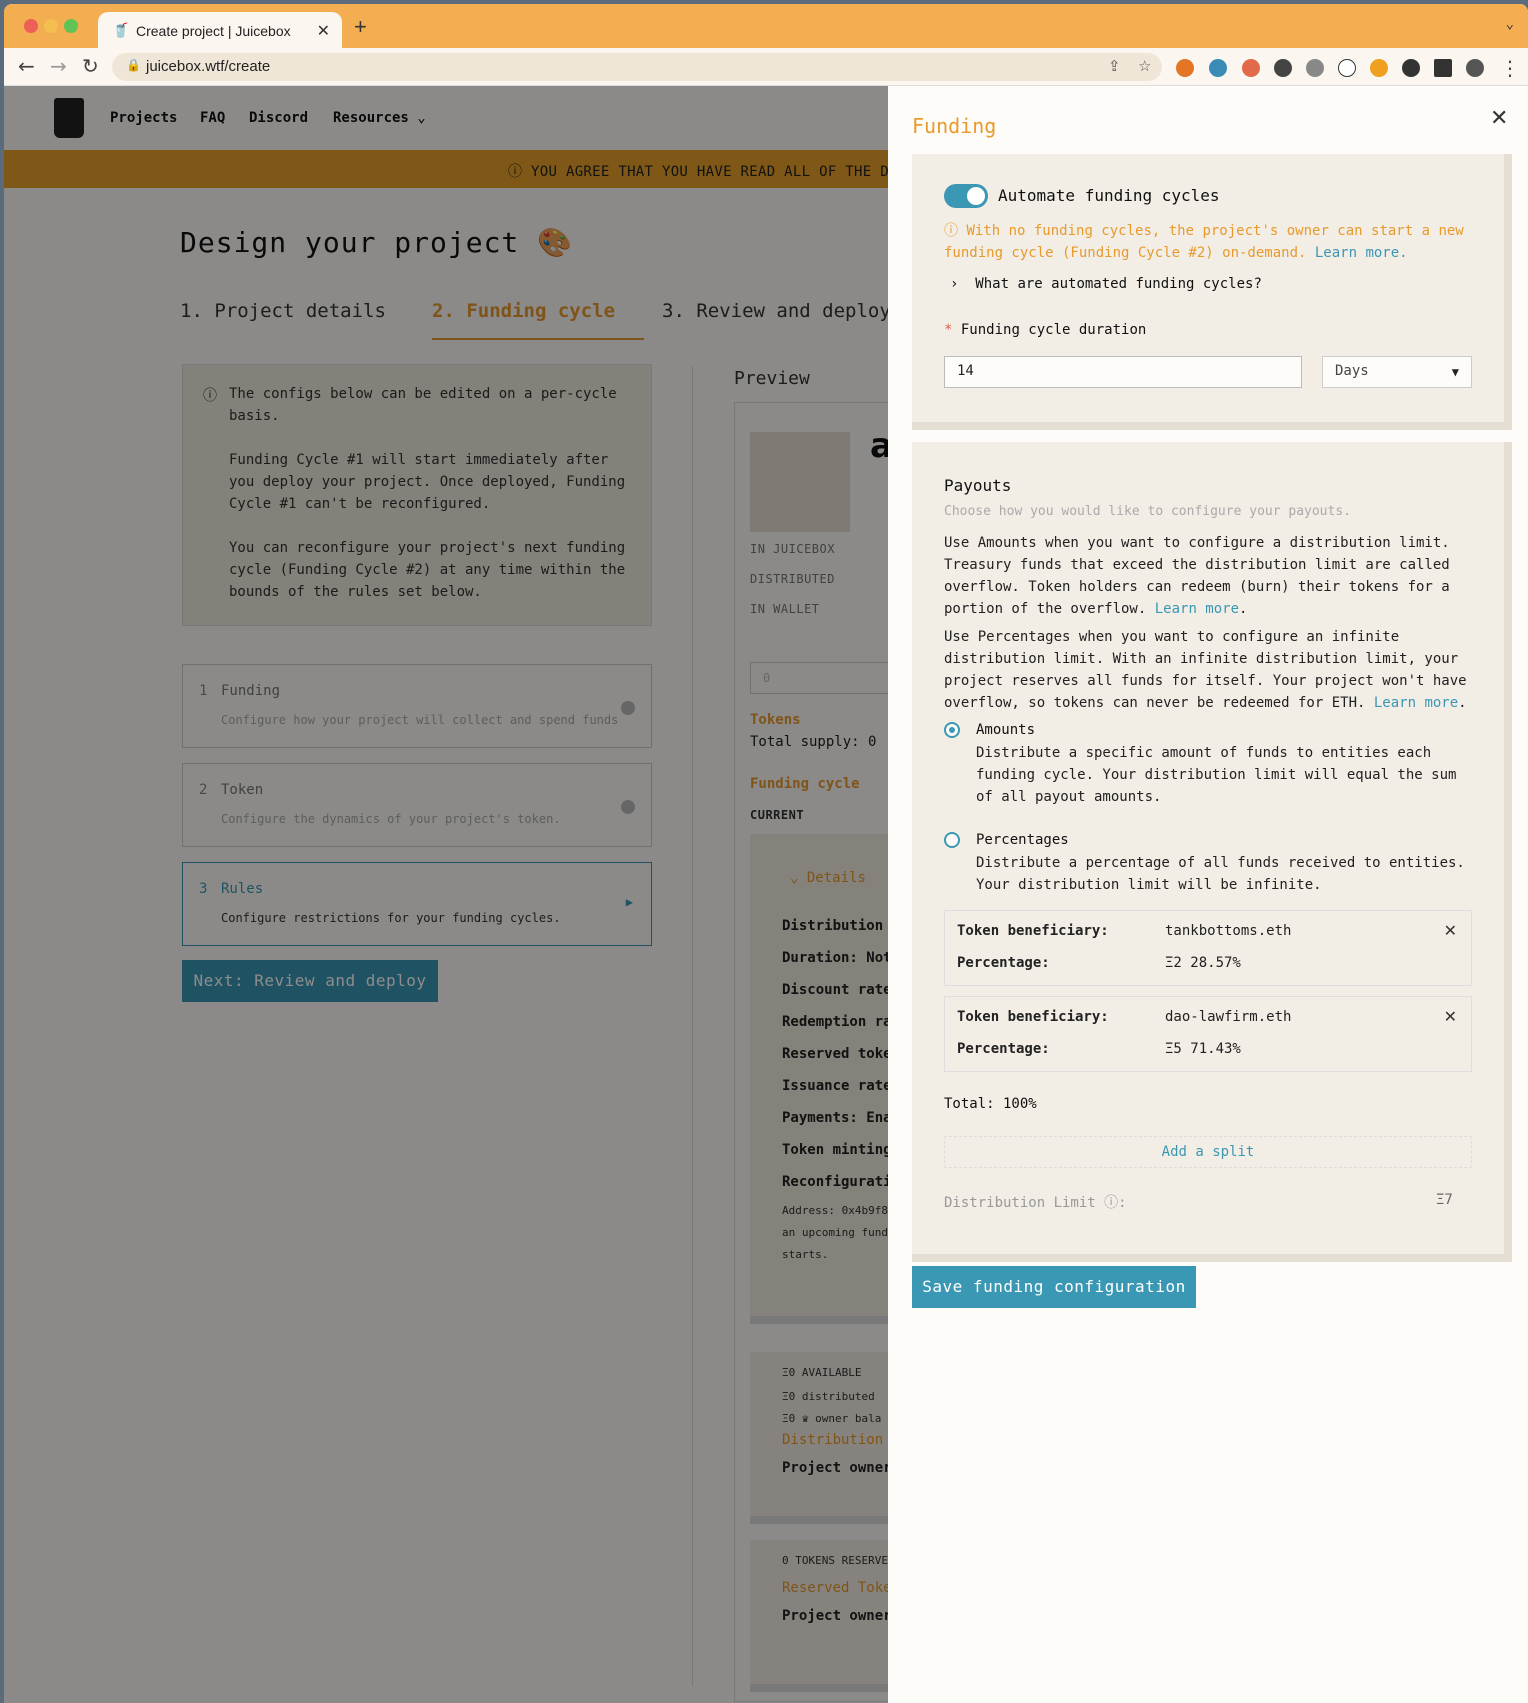 The width and height of the screenshot is (1528, 1703). I want to click on reload-button: ↻, so click(90, 66).